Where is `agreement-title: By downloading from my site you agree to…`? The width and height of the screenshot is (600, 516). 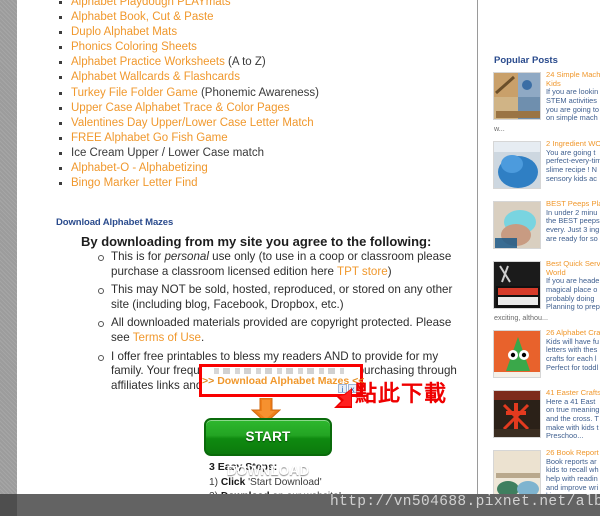 agreement-title: By downloading from my site you agree to… is located at coordinates (256, 241).